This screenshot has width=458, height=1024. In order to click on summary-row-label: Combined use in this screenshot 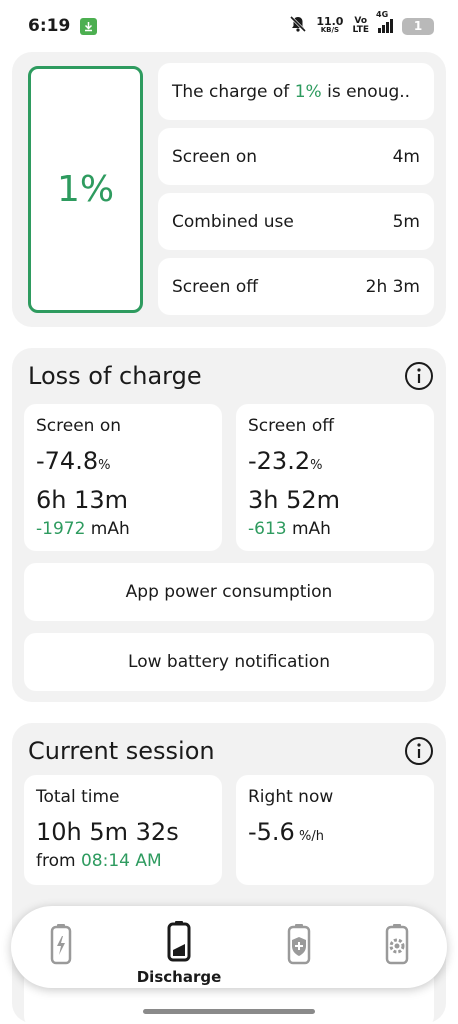, I will do `click(233, 221)`.